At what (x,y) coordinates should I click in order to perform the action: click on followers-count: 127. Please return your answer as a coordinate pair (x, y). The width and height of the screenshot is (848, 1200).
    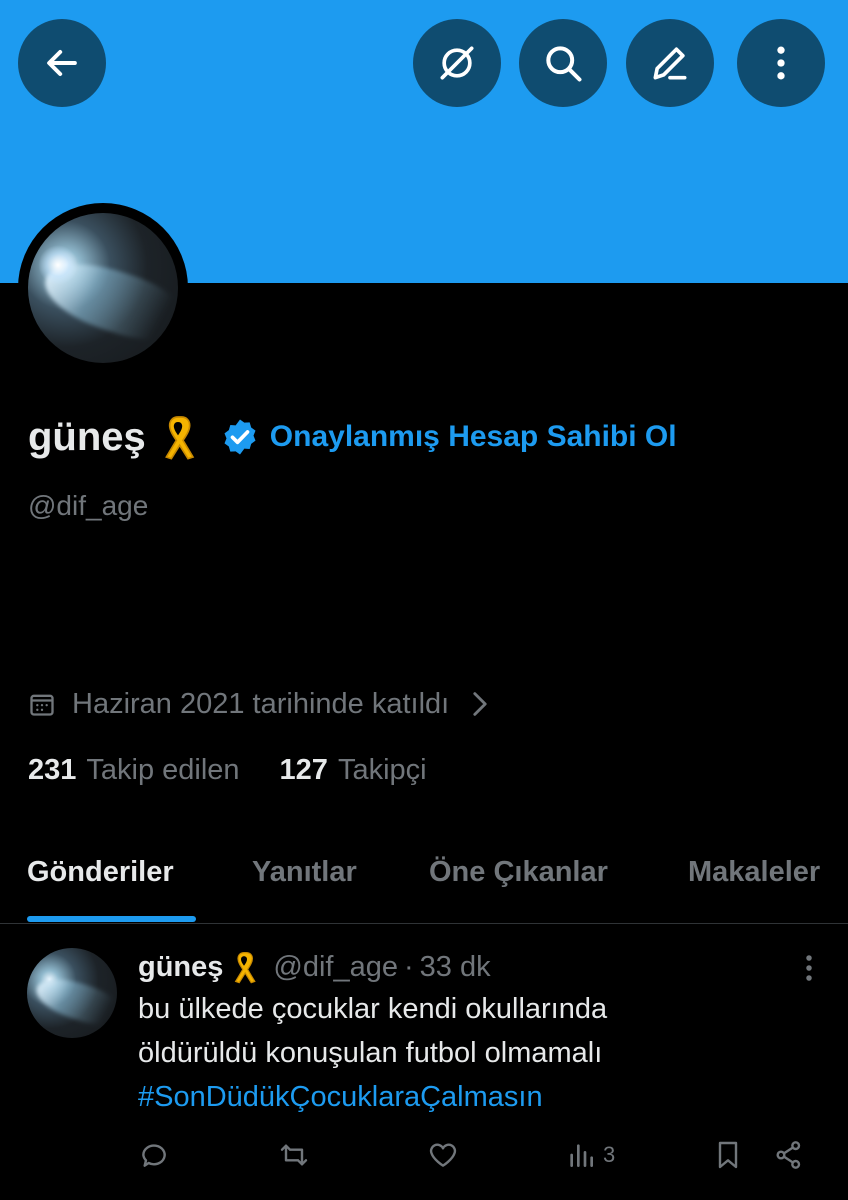
    Looking at the image, I should click on (303, 770).